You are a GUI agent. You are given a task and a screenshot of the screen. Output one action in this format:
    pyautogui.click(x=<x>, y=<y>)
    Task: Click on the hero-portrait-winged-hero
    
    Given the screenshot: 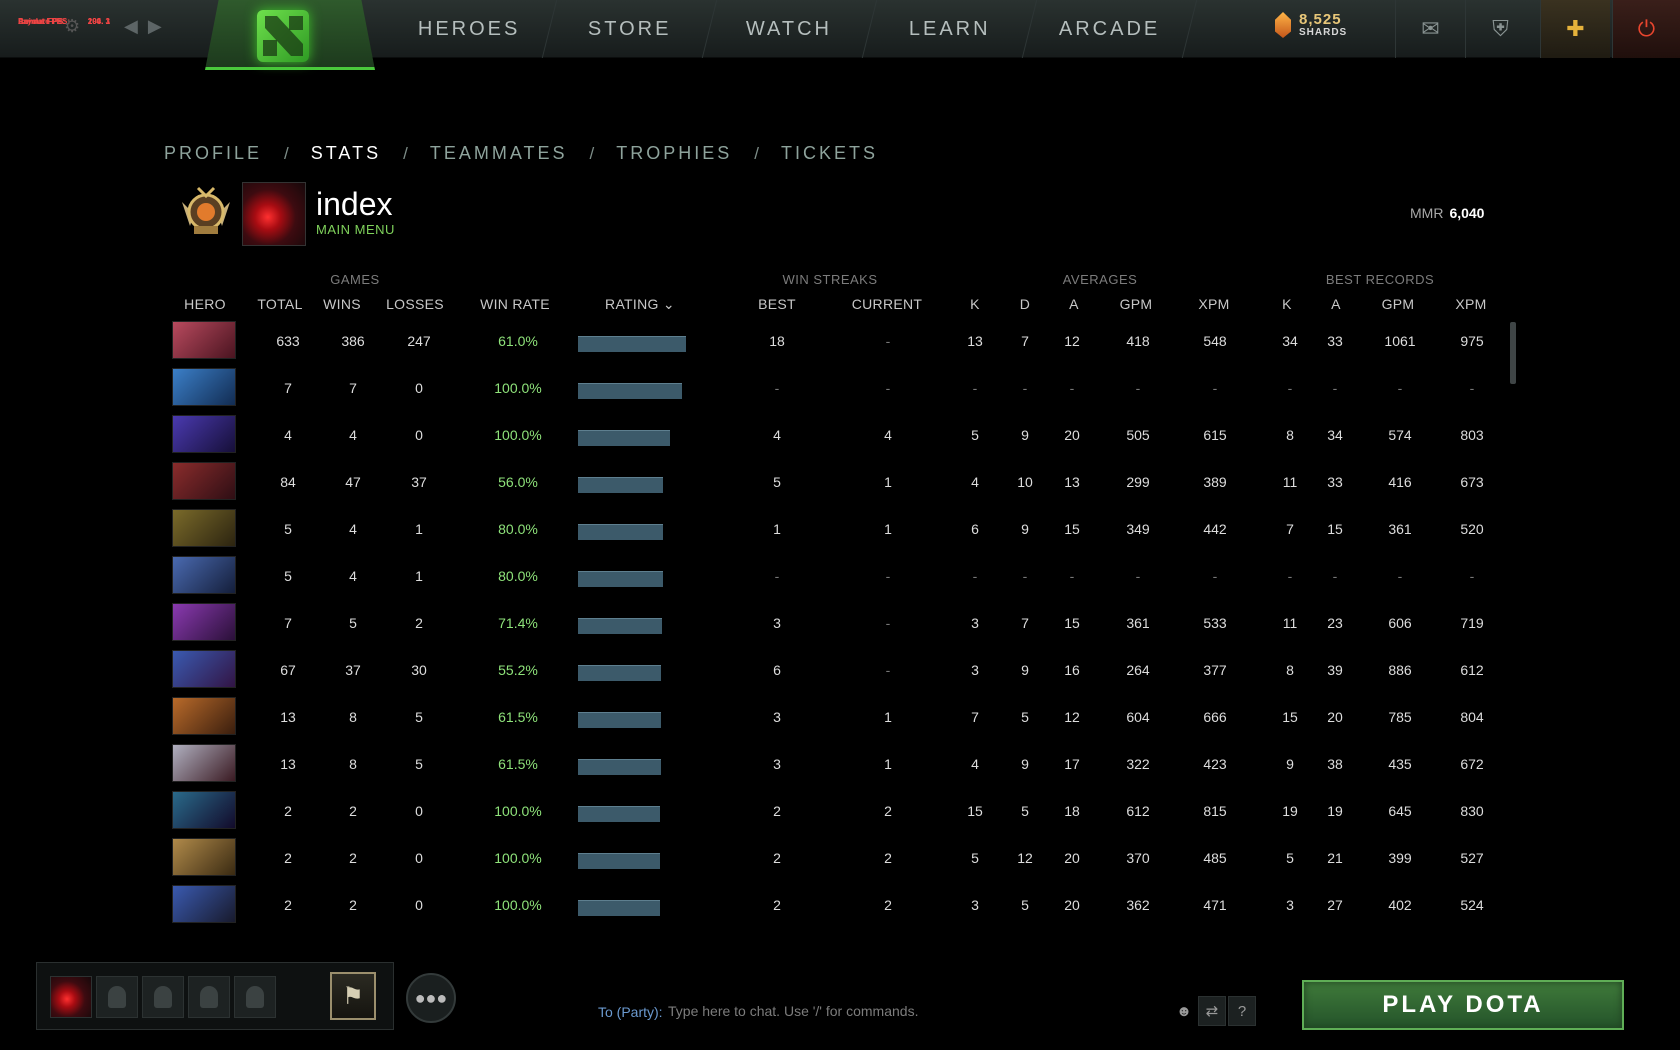 What is the action you would take?
    pyautogui.click(x=204, y=669)
    